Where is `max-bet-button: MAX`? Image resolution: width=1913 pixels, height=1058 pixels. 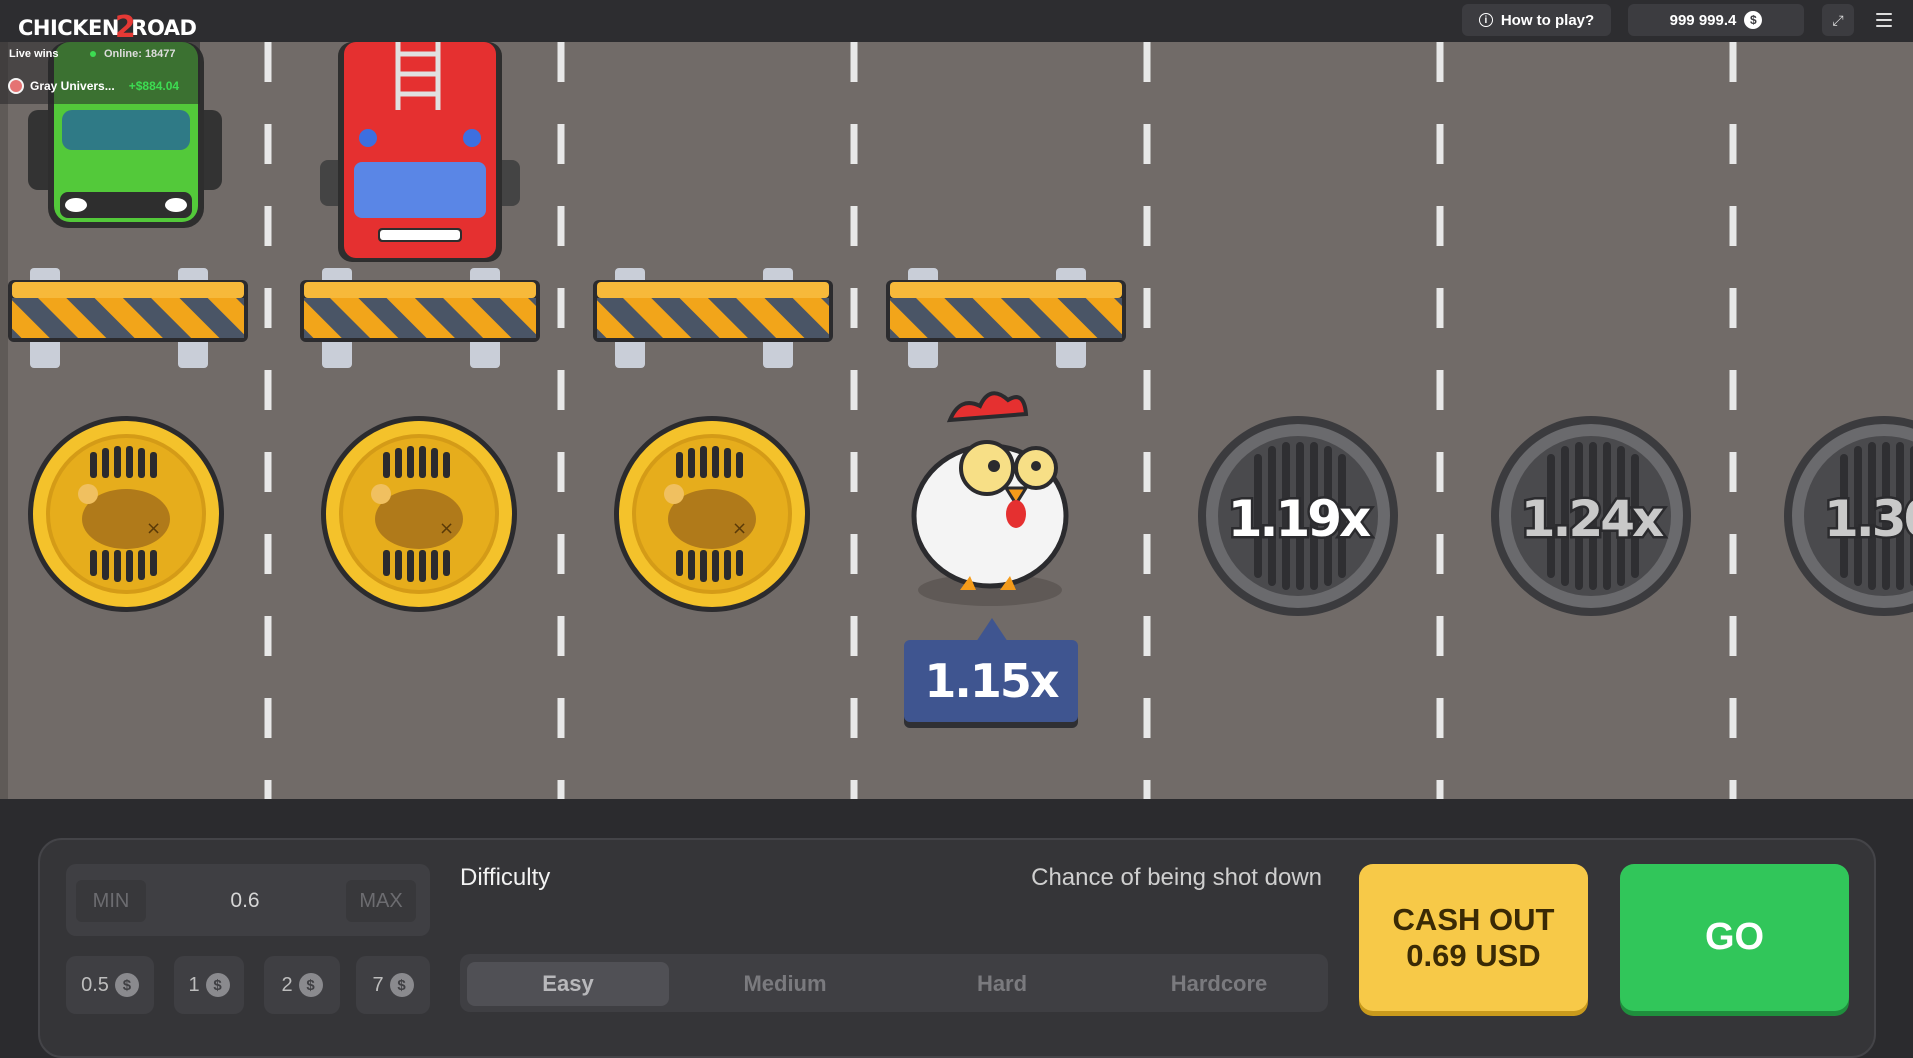
max-bet-button: MAX is located at coordinates (381, 901).